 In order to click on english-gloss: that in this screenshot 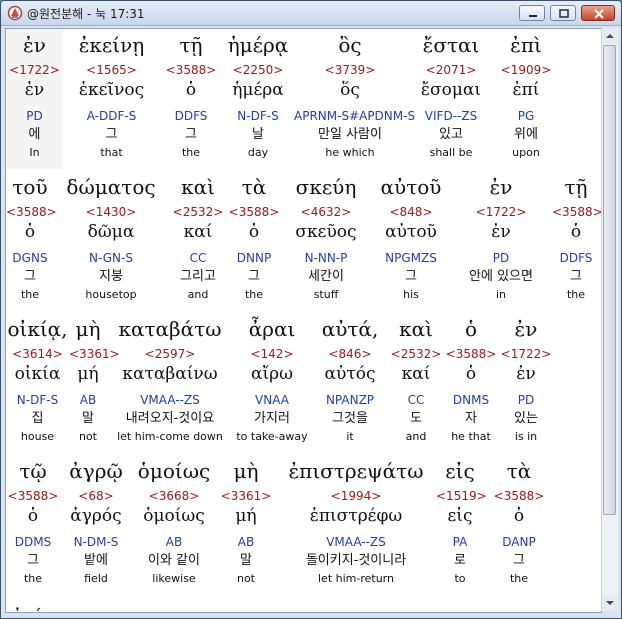, I will do `click(111, 152)`.